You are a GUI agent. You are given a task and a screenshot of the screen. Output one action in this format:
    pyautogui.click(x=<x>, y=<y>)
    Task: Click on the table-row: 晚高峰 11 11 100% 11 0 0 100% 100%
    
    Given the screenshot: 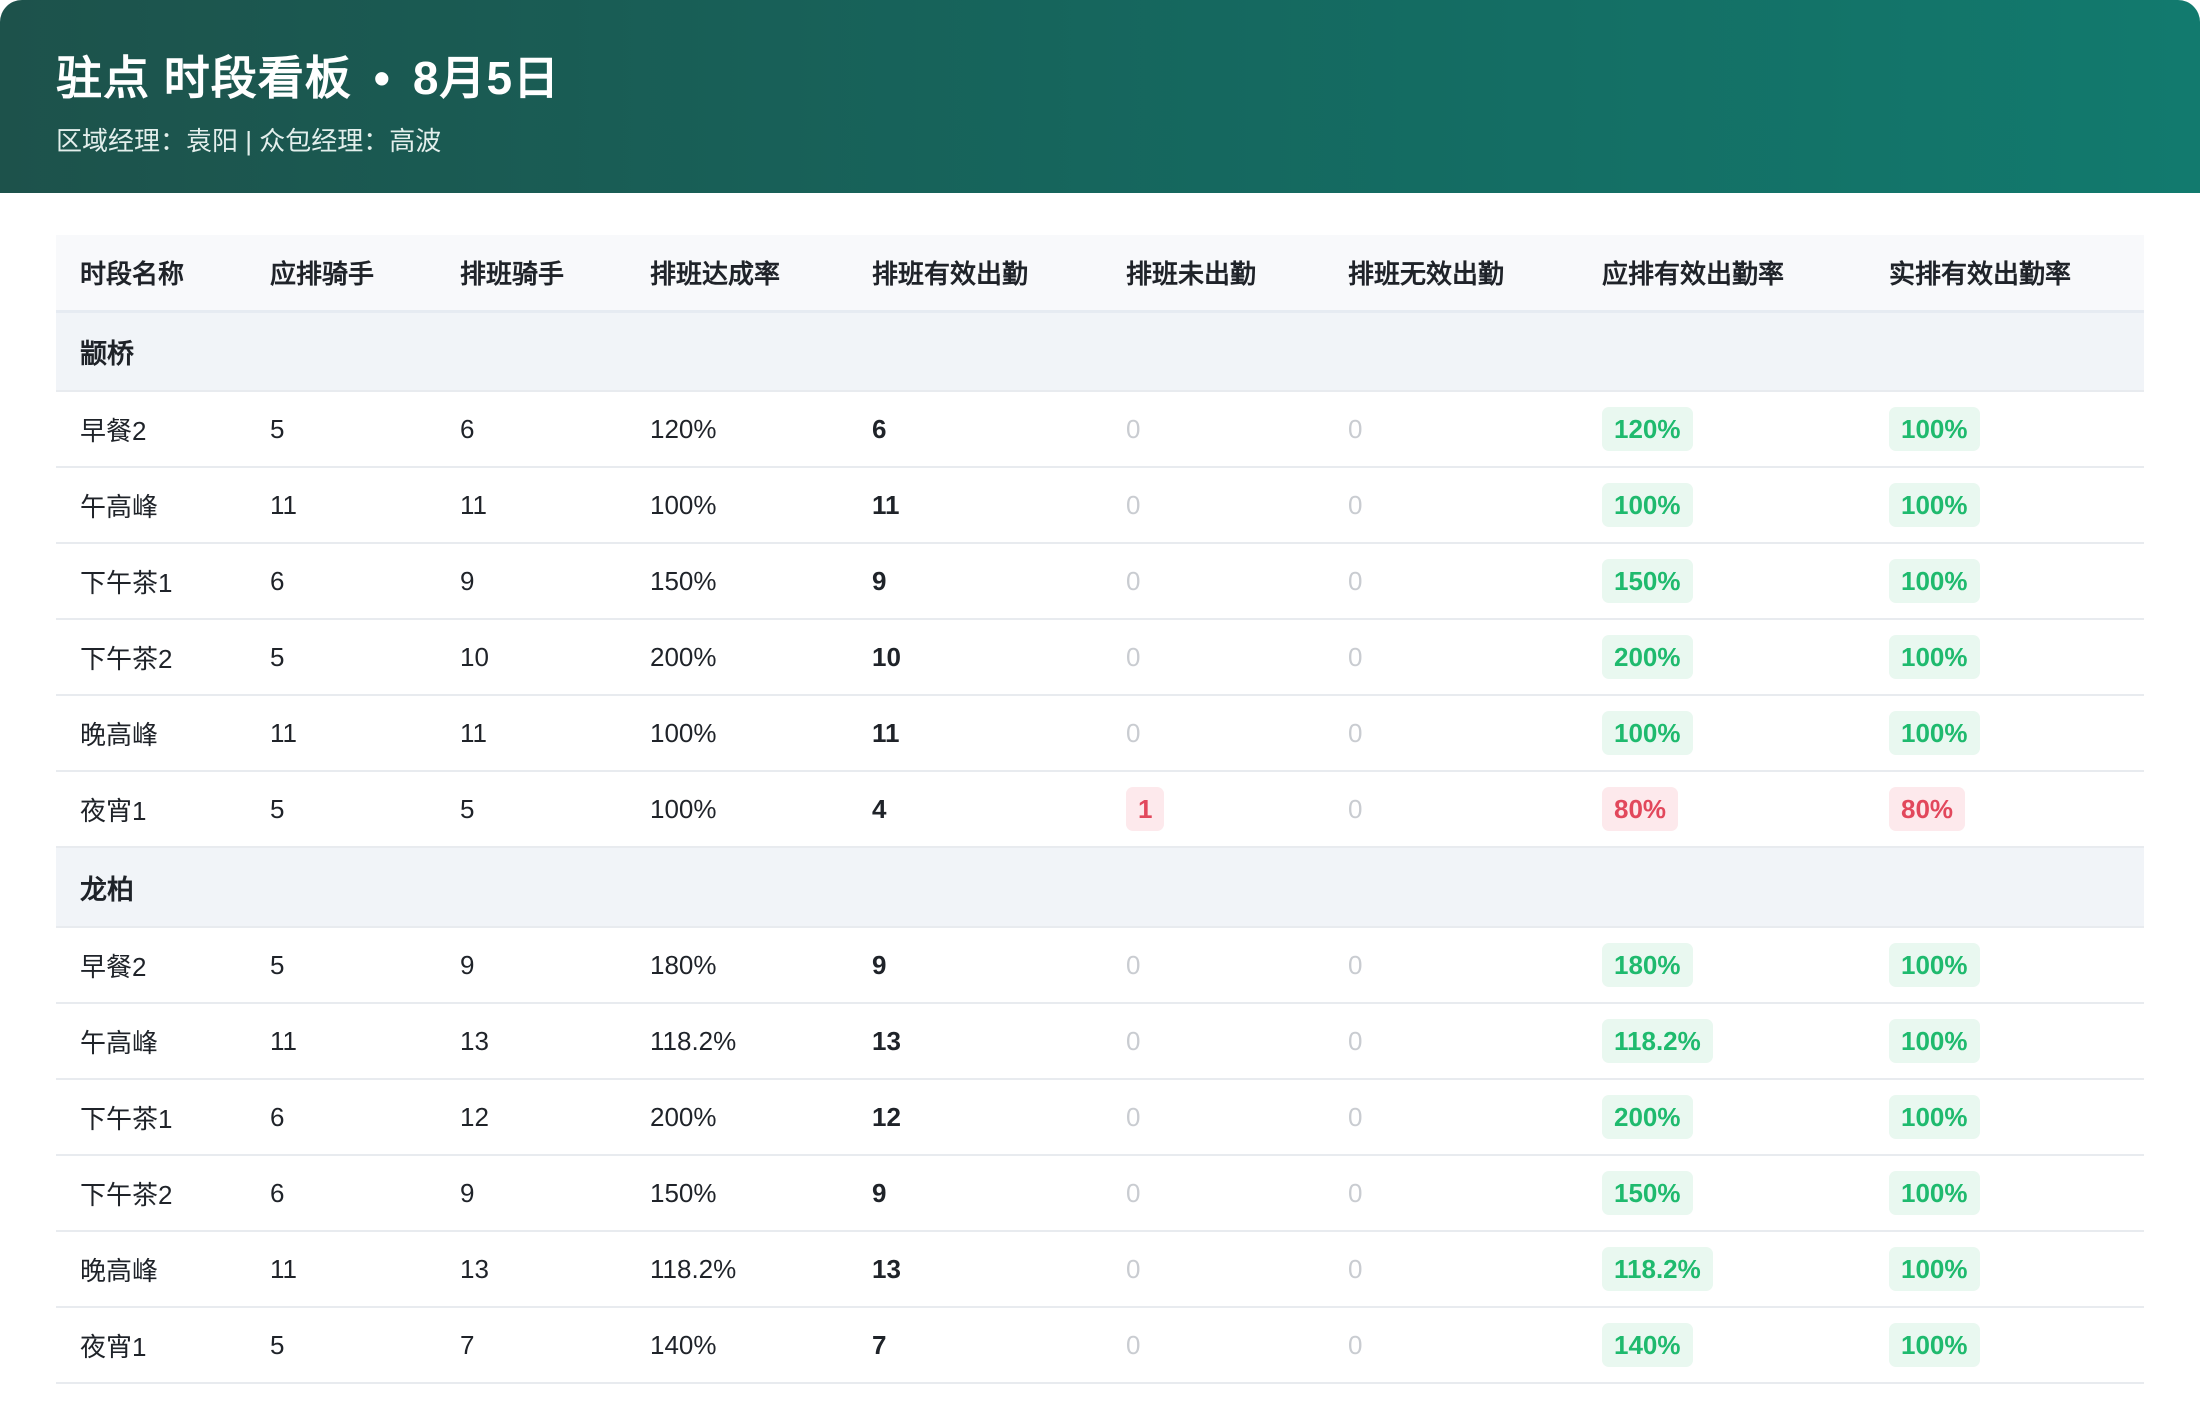 What is the action you would take?
    pyautogui.click(x=1100, y=733)
    